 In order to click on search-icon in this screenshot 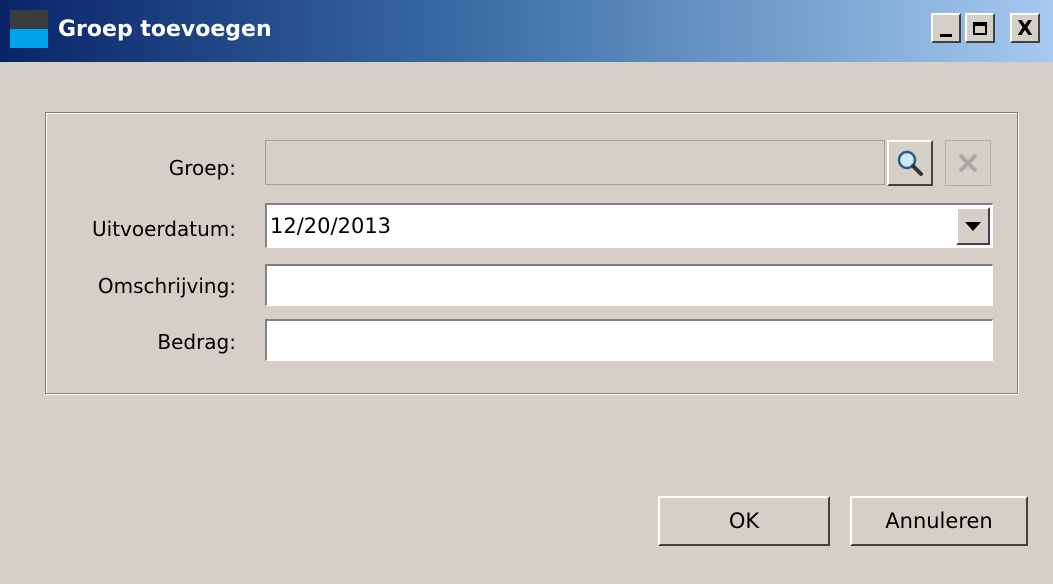, I will do `click(910, 163)`.